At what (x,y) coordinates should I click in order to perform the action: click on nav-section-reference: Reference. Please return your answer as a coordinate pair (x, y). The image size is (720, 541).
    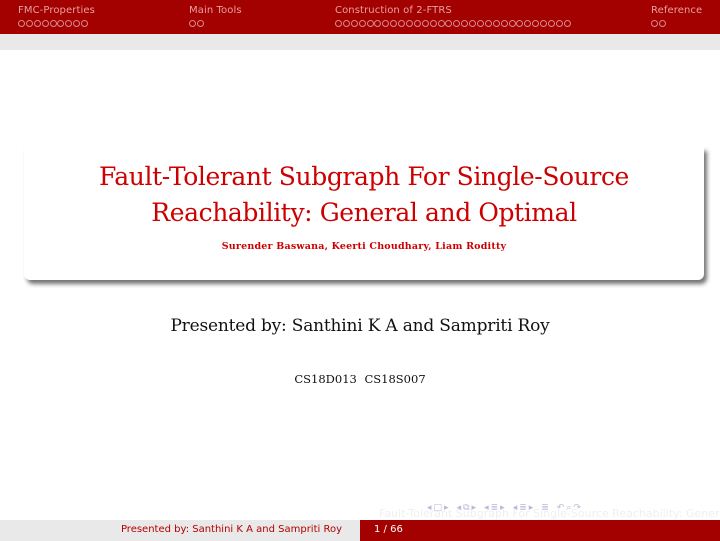
    Looking at the image, I should click on (676, 16).